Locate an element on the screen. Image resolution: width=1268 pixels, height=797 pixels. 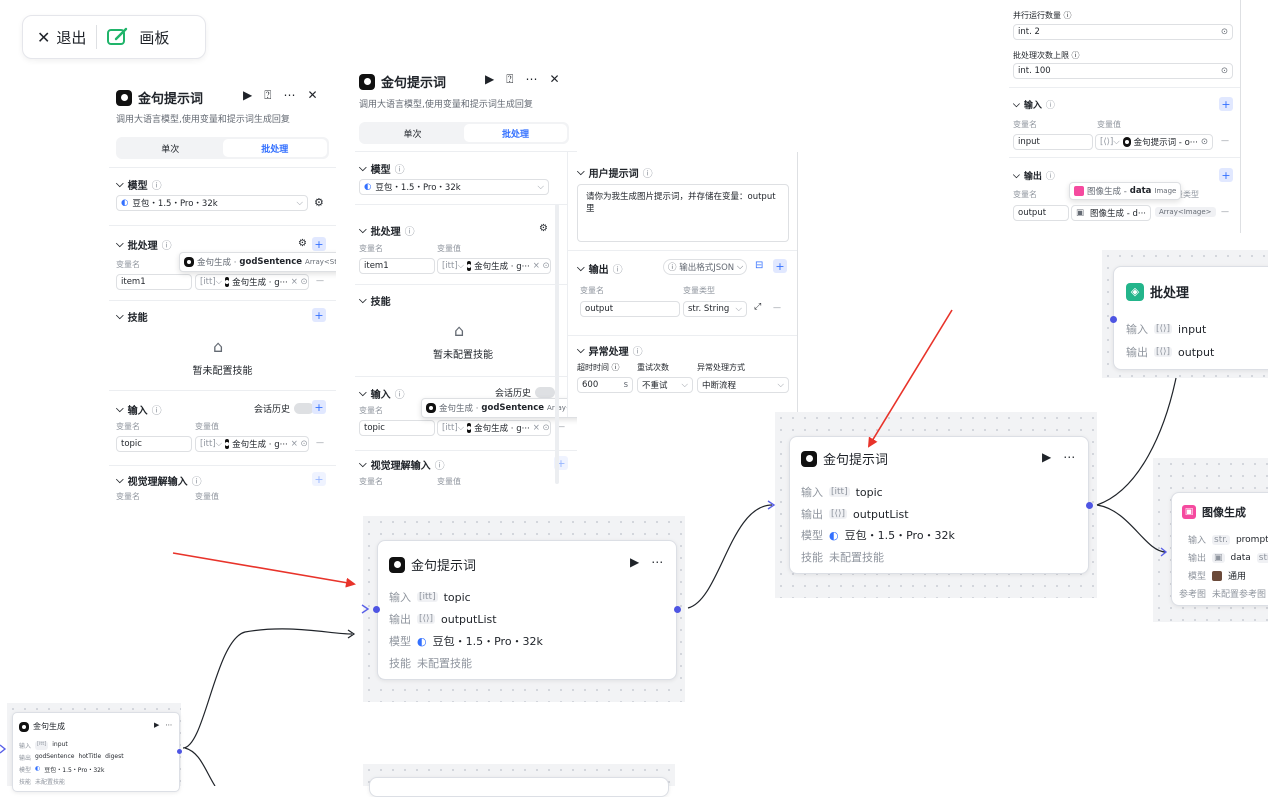
arrowhead-right-in is located at coordinates (771, 505).